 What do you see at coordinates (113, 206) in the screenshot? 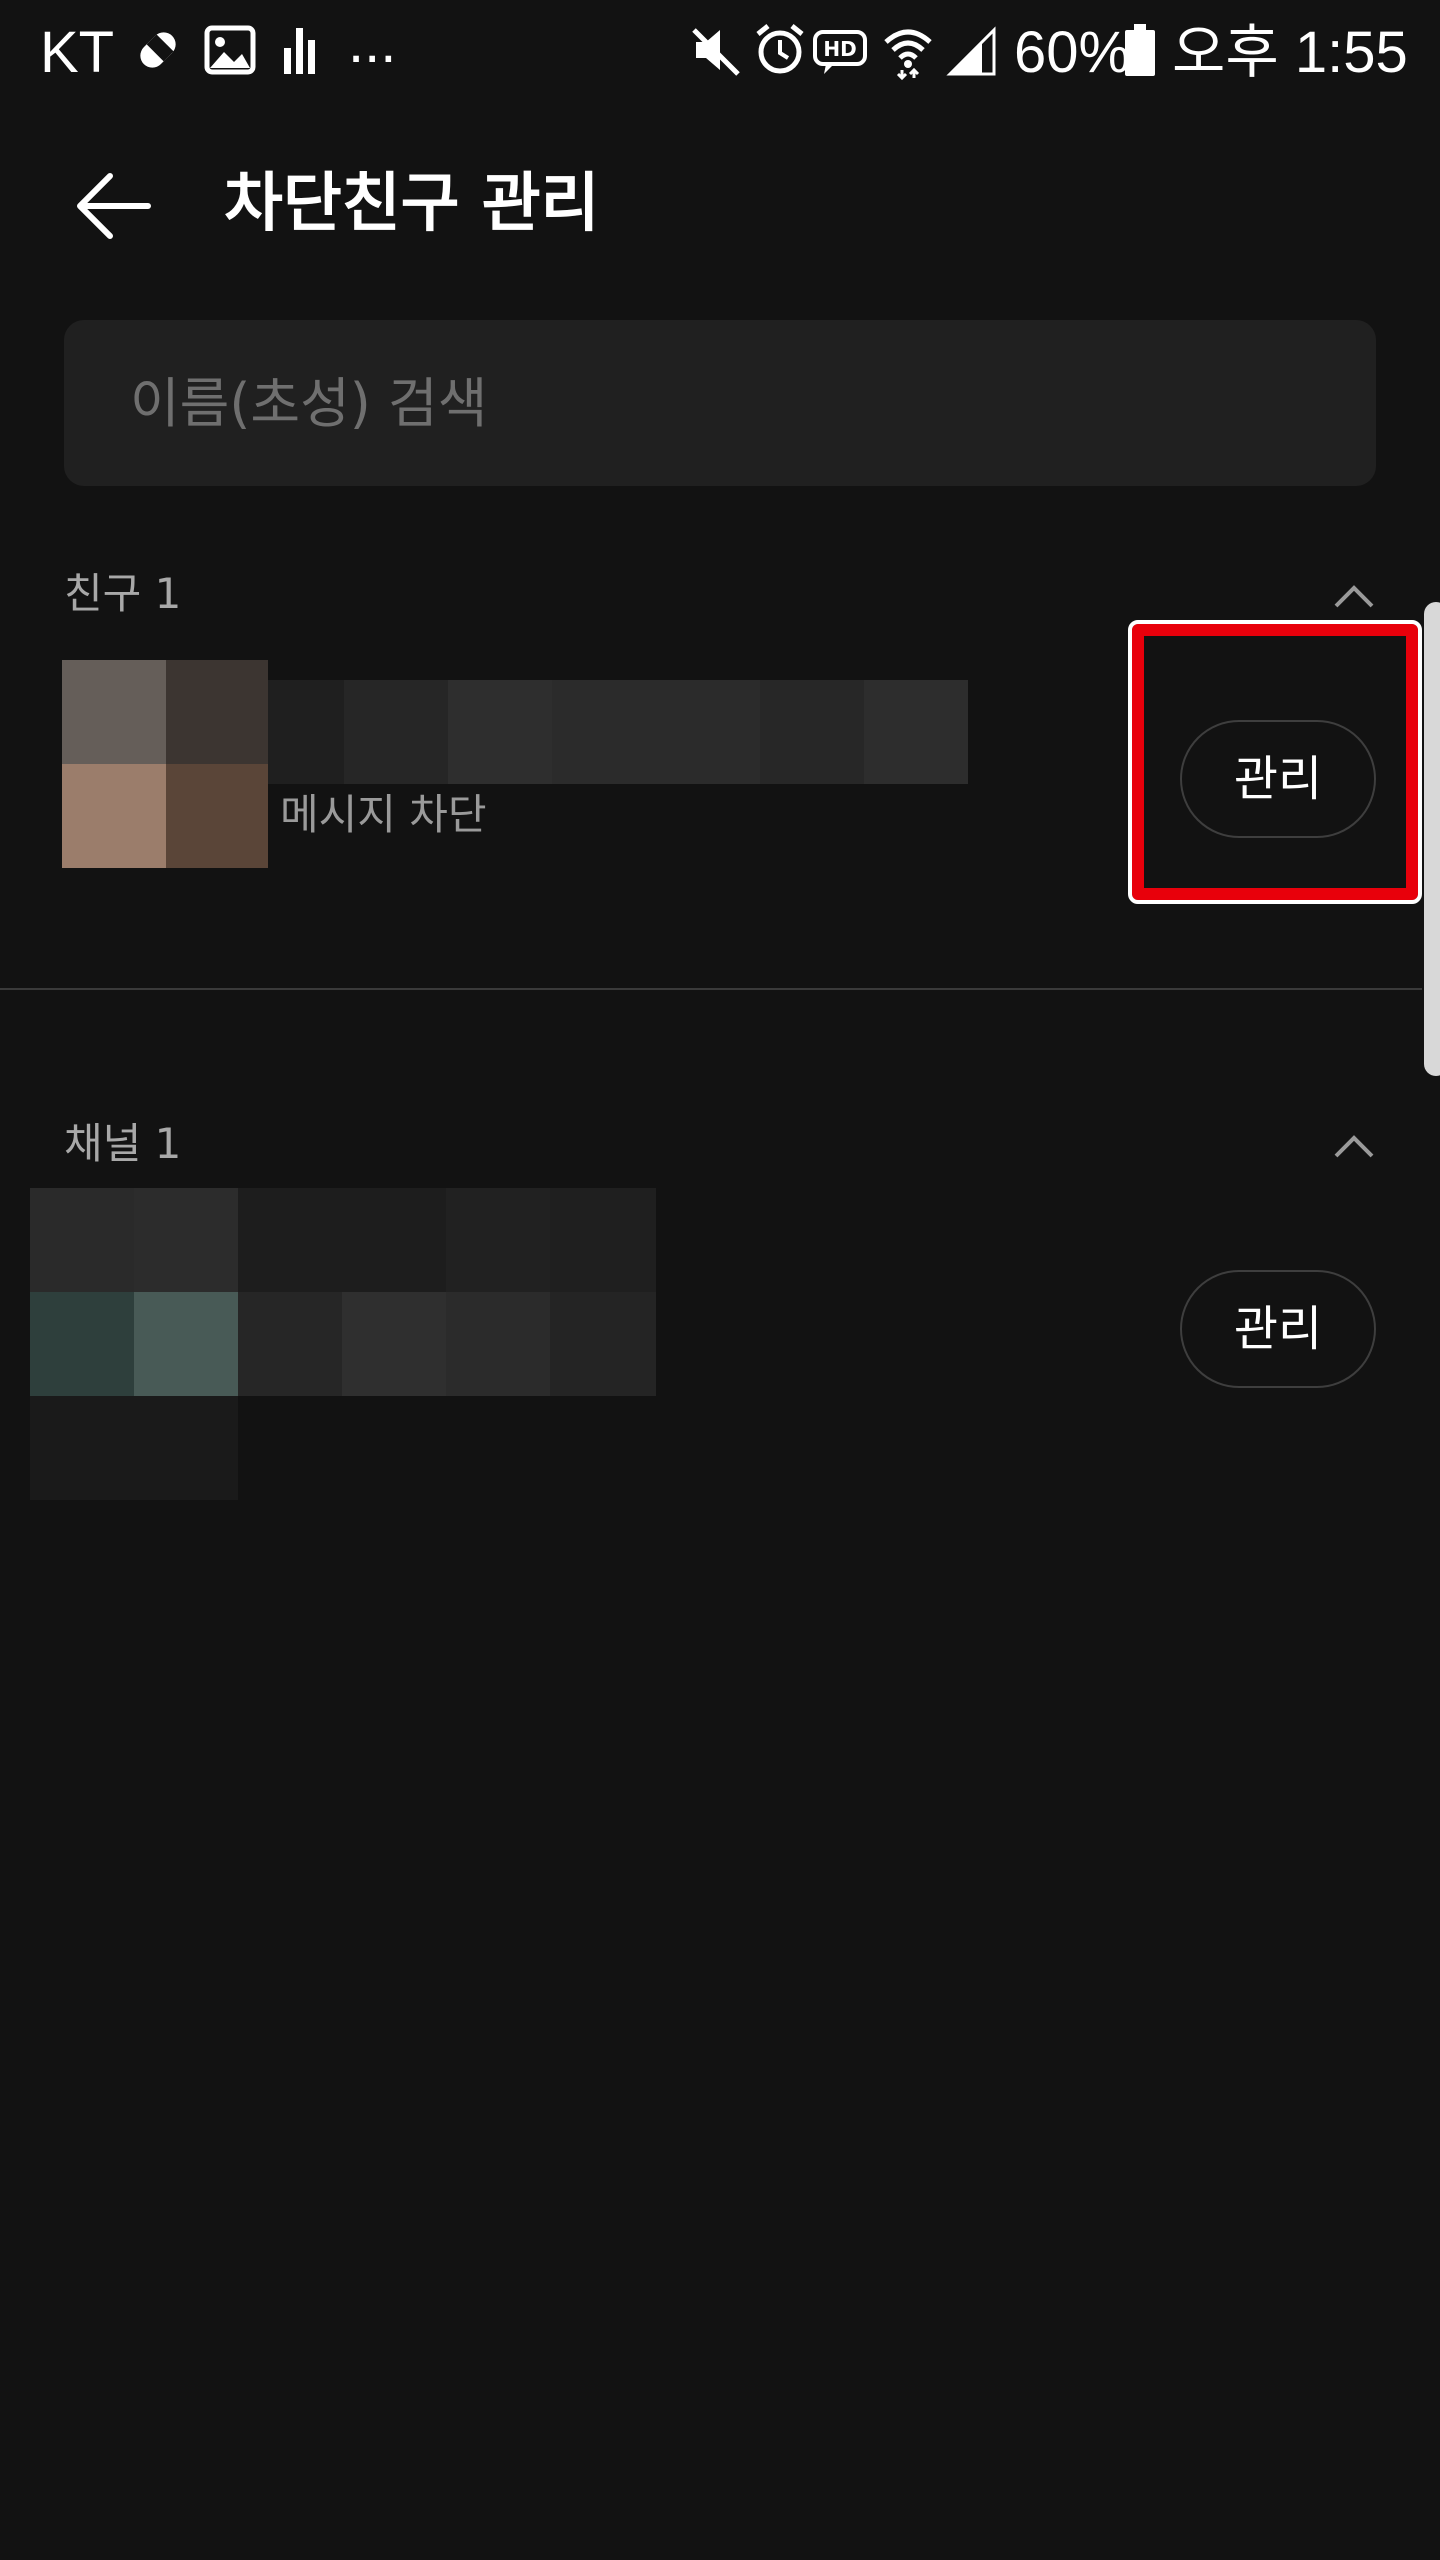
I see `back-arrow-icon` at bounding box center [113, 206].